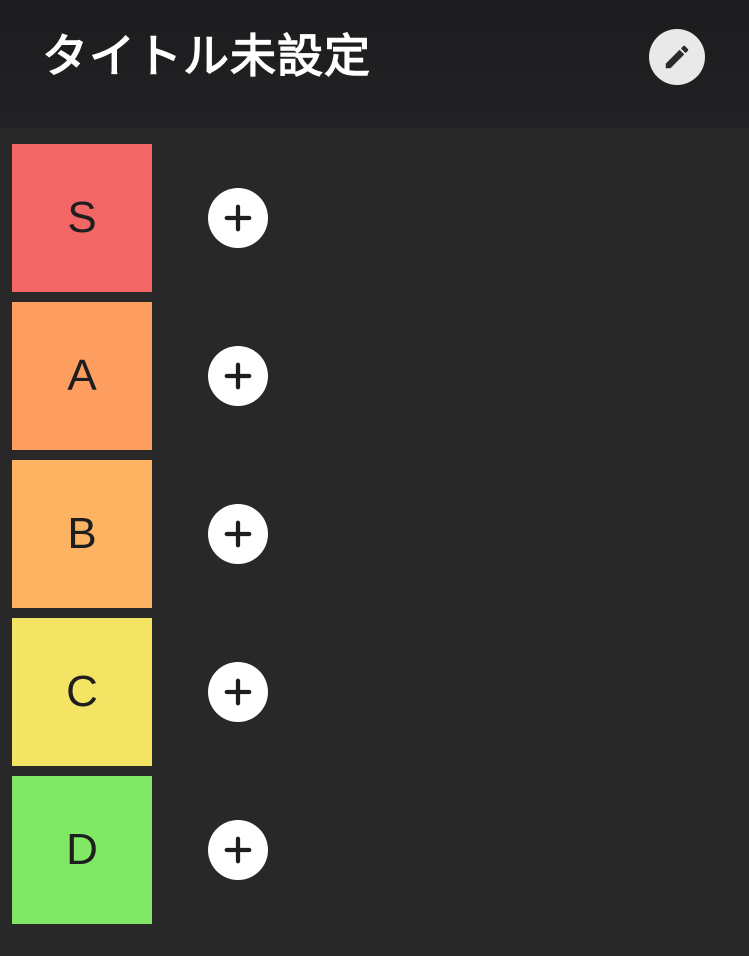 This screenshot has width=749, height=956. I want to click on add-item-button-d, so click(238, 850).